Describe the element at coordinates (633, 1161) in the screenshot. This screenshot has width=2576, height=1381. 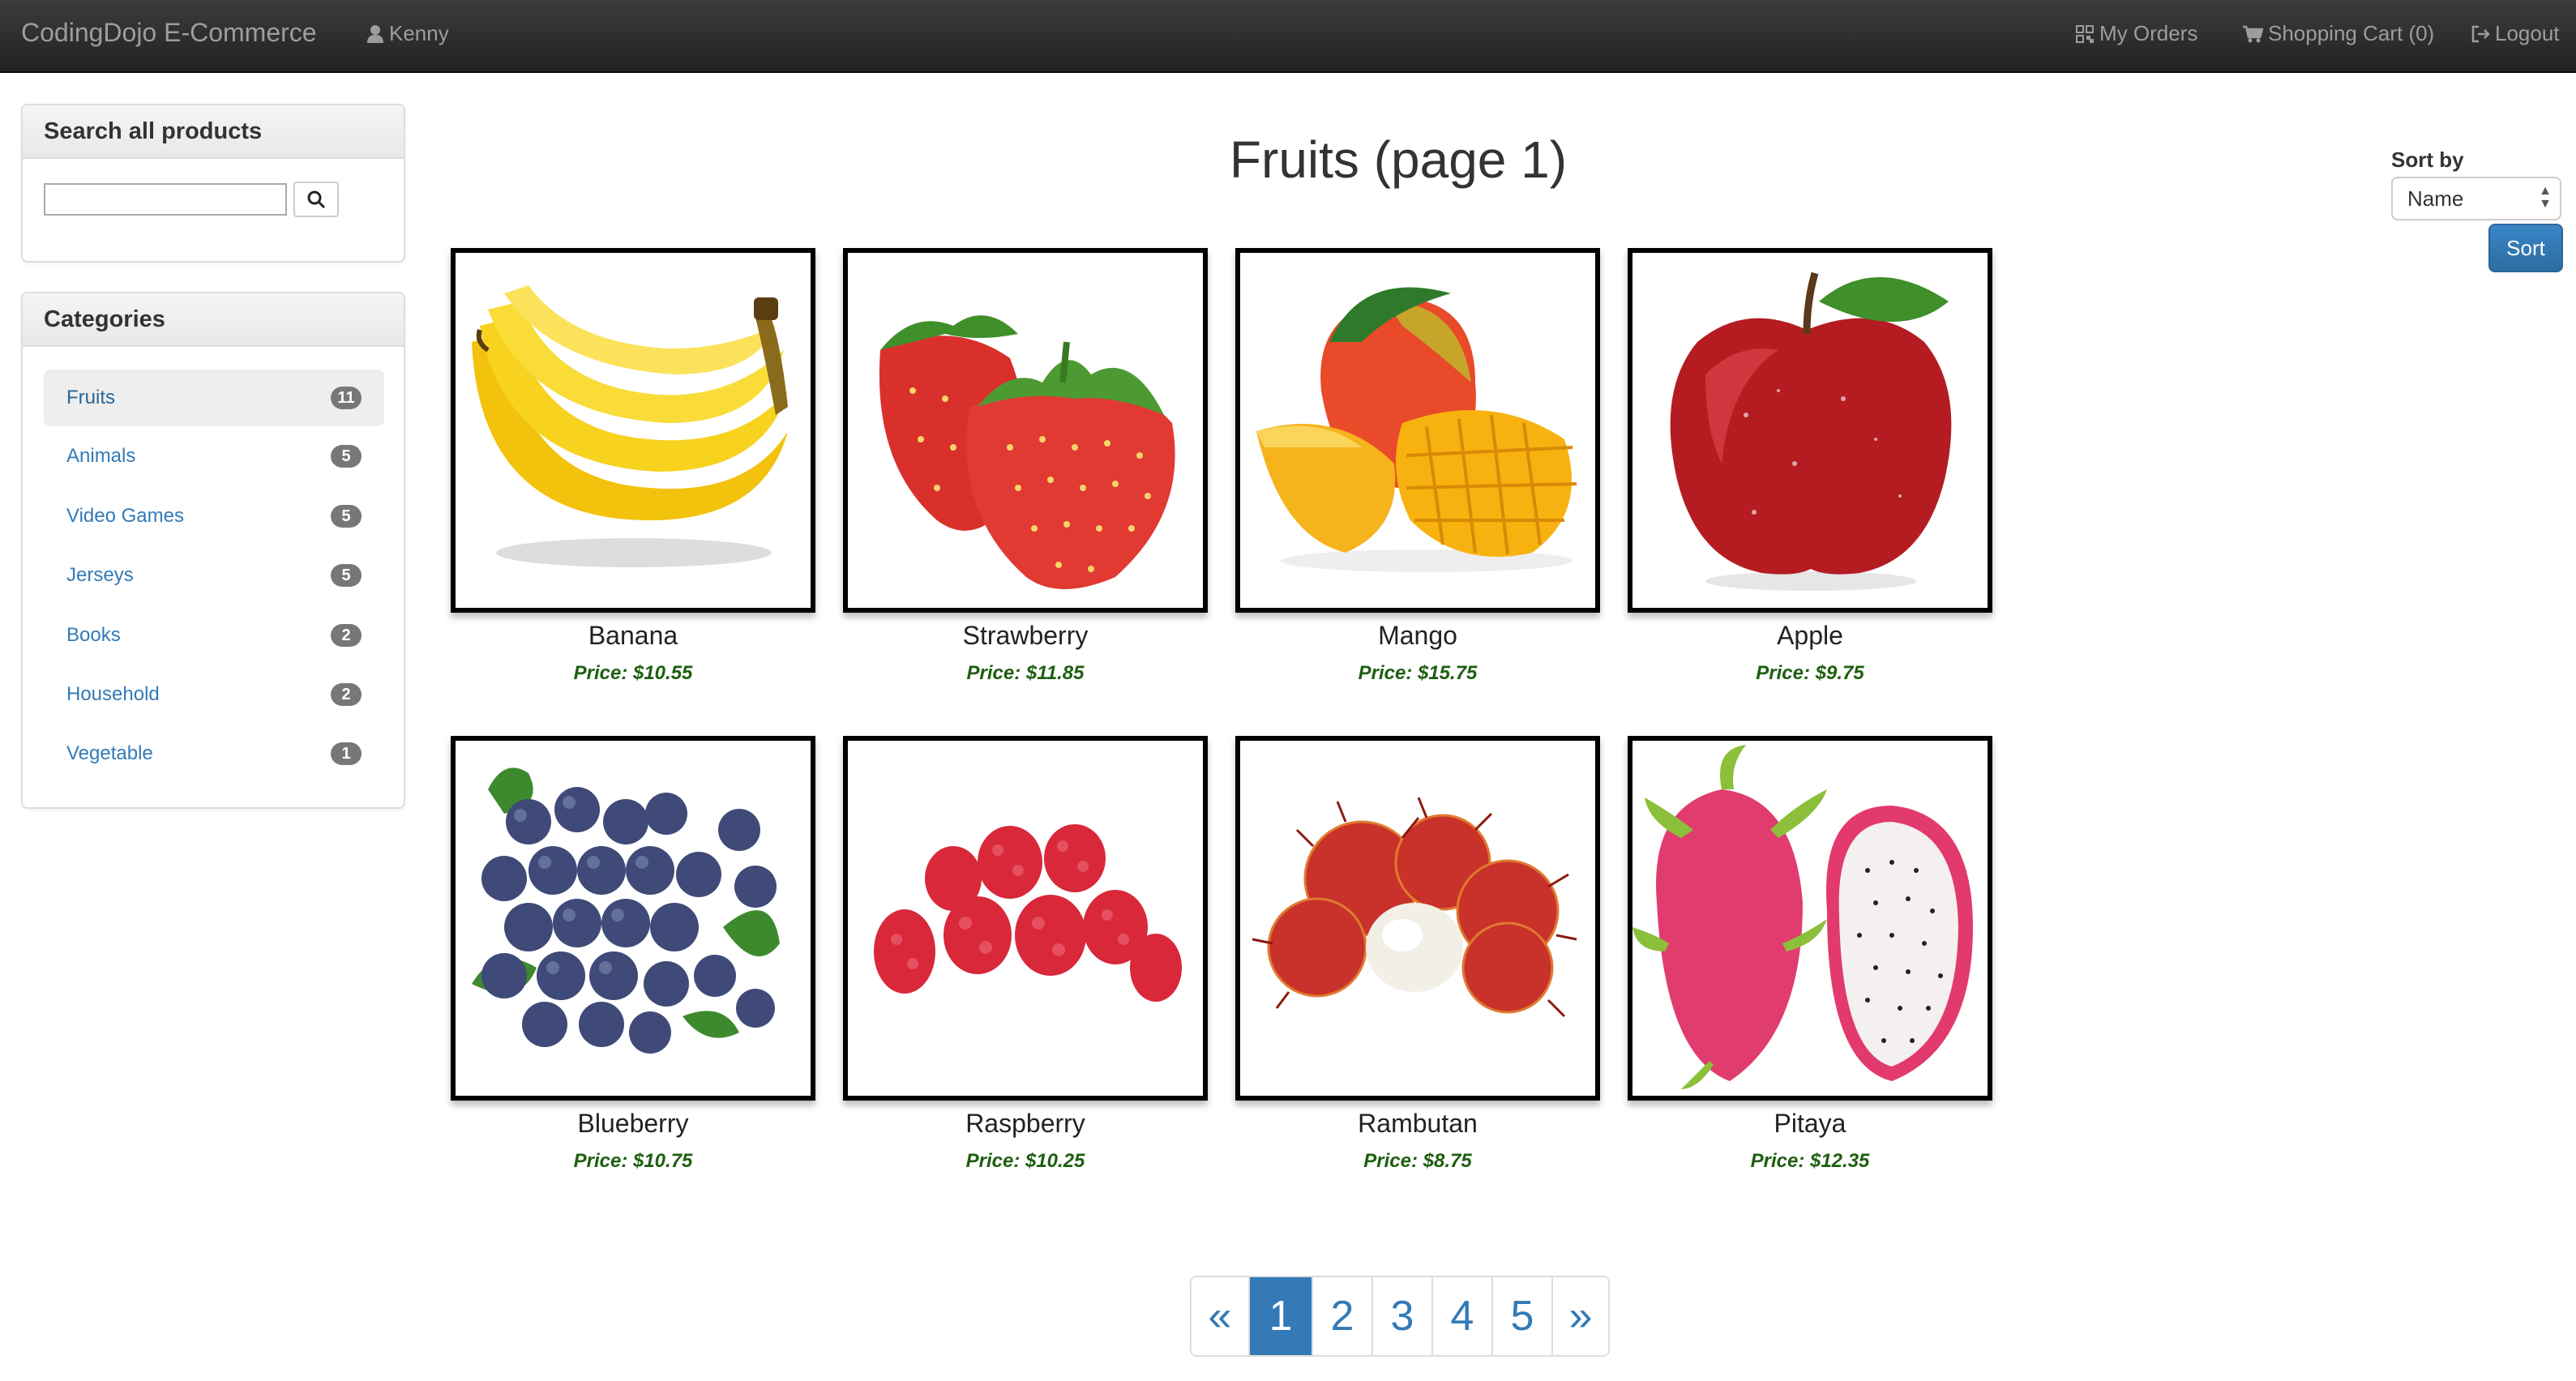
I see `product-price: Price: $10.75` at that location.